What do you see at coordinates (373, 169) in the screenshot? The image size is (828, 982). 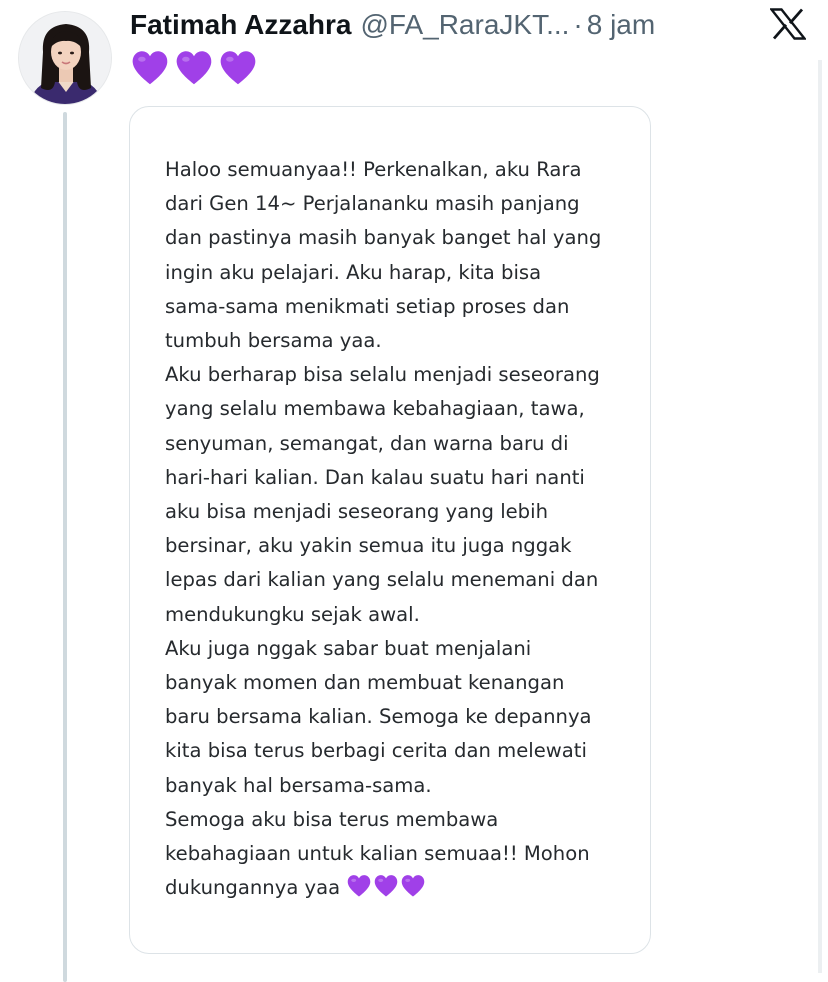 I see `card-text-line: Haloo semuanyaa!! Perkenalkan, aku Rara` at bounding box center [373, 169].